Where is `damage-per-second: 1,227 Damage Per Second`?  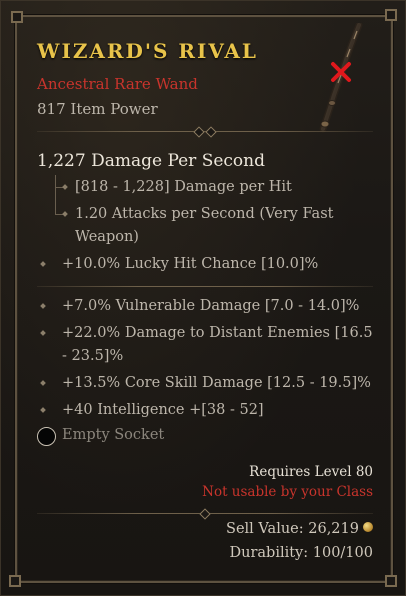 damage-per-second: 1,227 Damage Per Second is located at coordinates (151, 161).